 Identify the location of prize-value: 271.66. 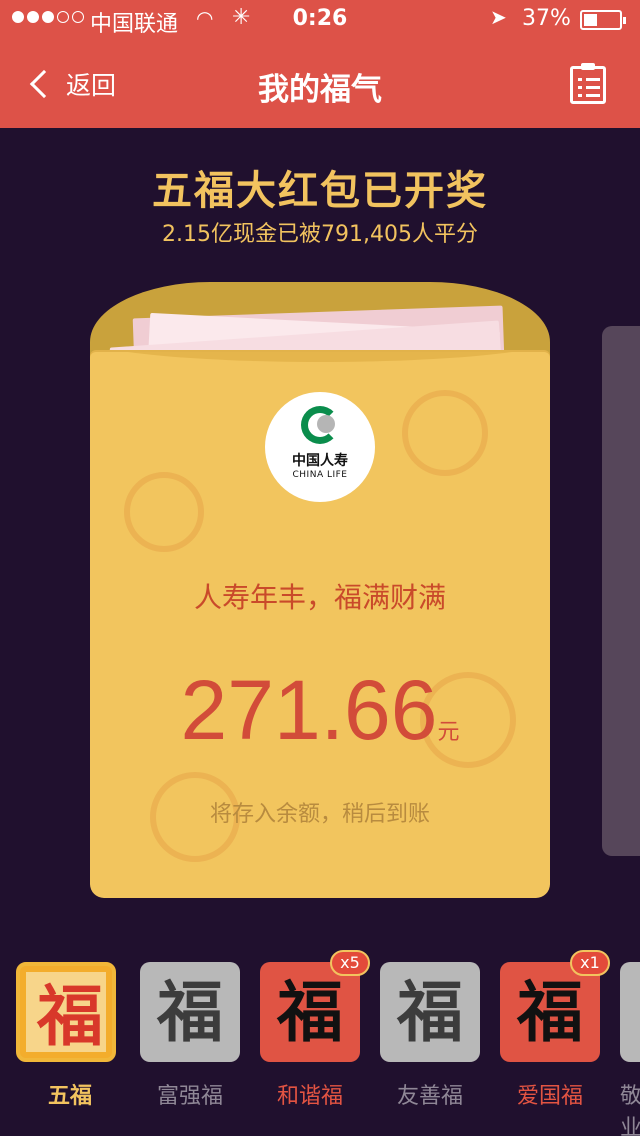
(309, 710).